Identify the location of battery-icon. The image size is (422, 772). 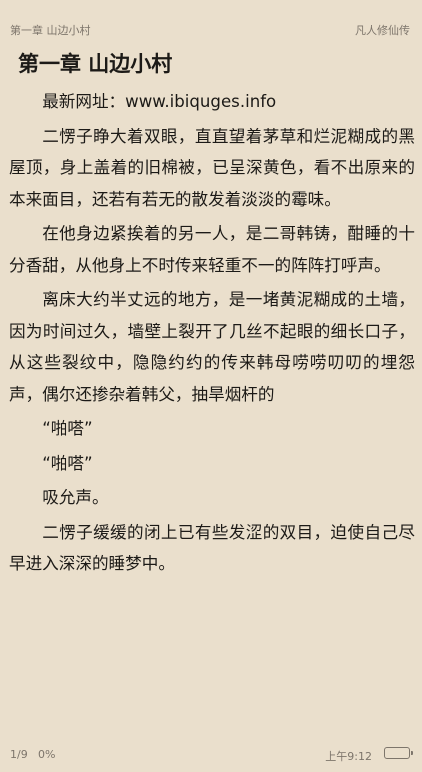
(398, 753).